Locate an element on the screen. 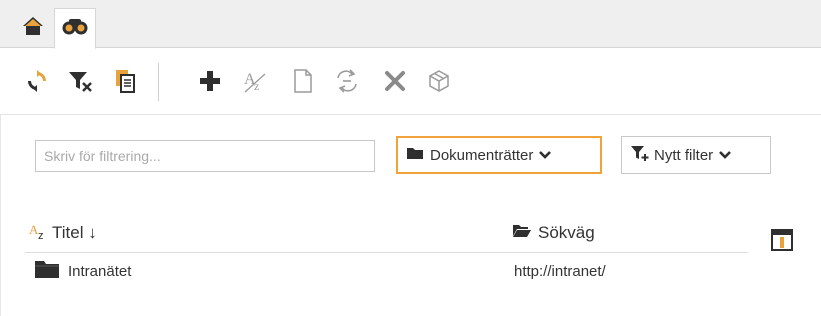 The height and width of the screenshot is (316, 821). rename-icon: A z is located at coordinates (255, 81).